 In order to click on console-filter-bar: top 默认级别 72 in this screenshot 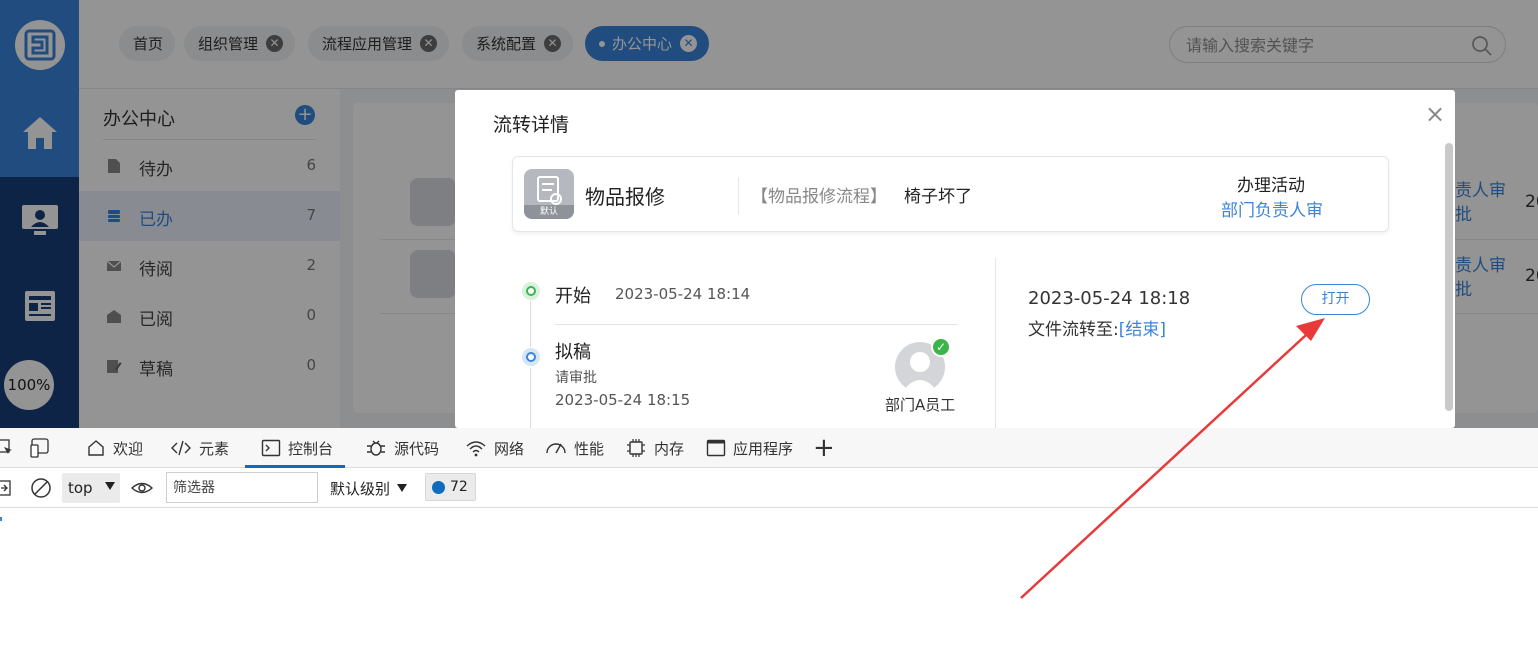, I will do `click(769, 488)`.